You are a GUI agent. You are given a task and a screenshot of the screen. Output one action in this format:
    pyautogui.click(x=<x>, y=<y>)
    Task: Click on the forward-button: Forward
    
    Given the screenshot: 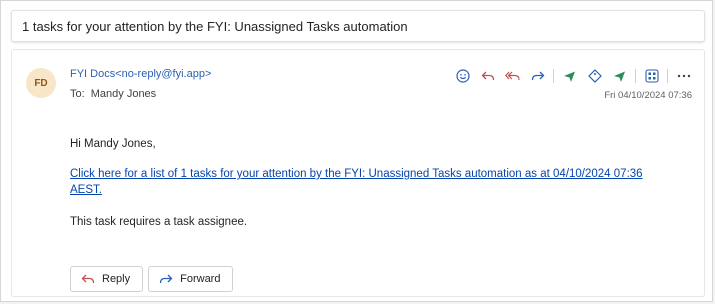 What is the action you would take?
    pyautogui.click(x=191, y=279)
    